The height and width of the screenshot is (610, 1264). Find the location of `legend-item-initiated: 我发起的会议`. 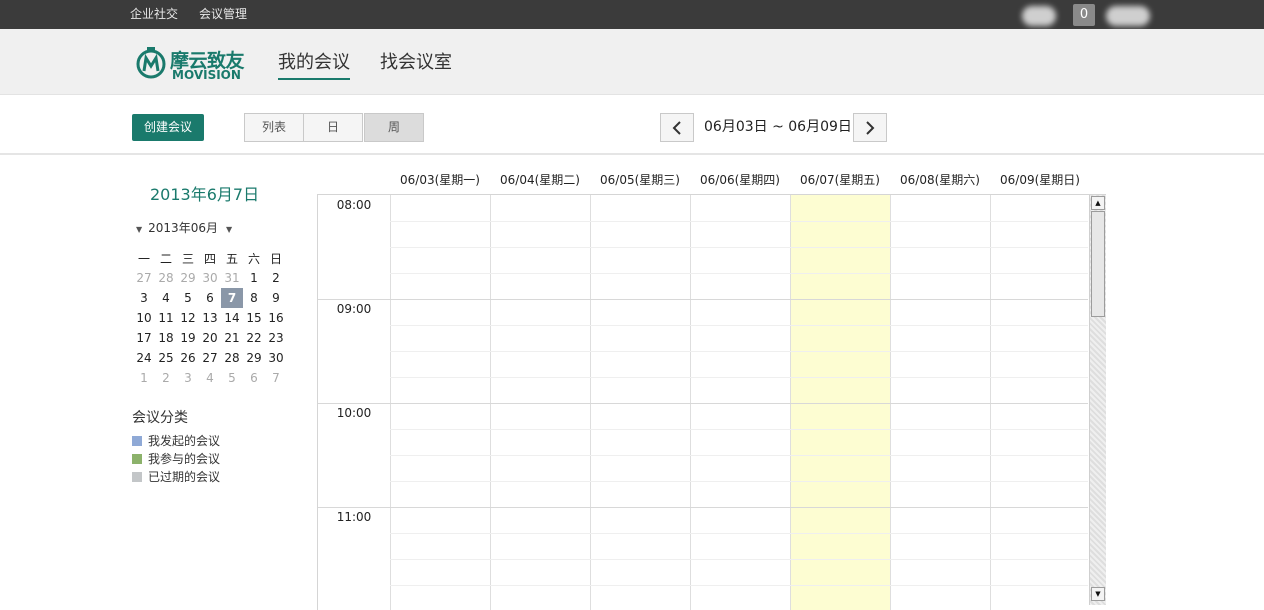

legend-item-initiated: 我发起的会议 is located at coordinates (176, 440).